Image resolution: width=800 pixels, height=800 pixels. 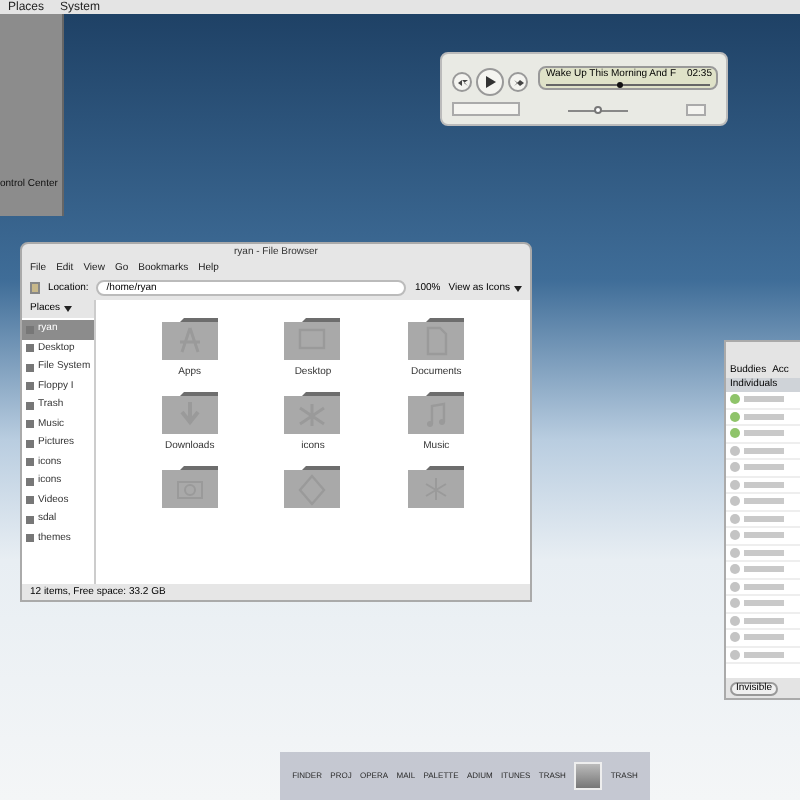 I want to click on fast-forward-icon, so click(x=518, y=82).